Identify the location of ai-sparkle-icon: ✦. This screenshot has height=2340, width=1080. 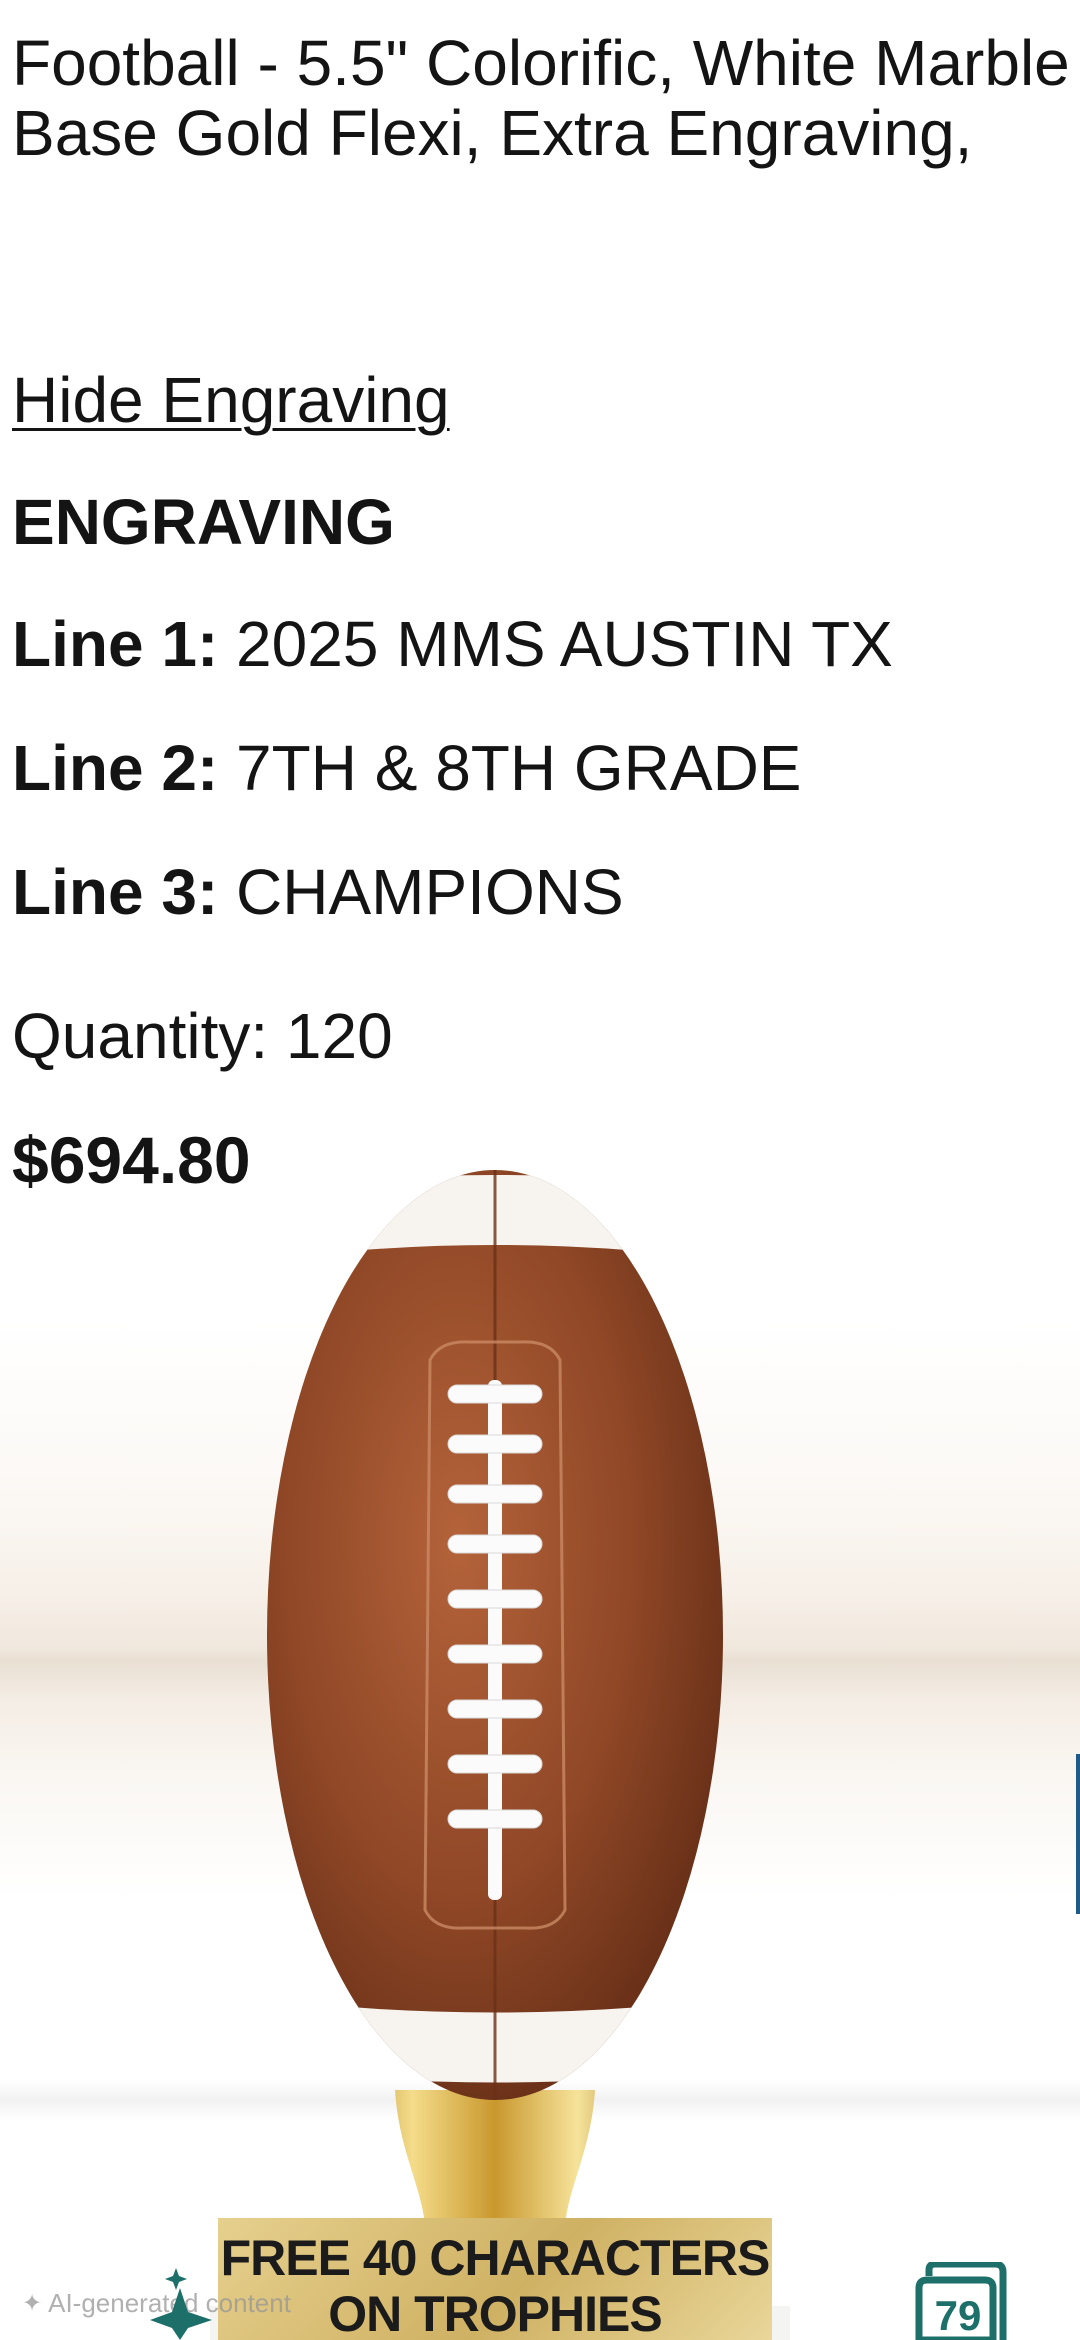
(32, 2303).